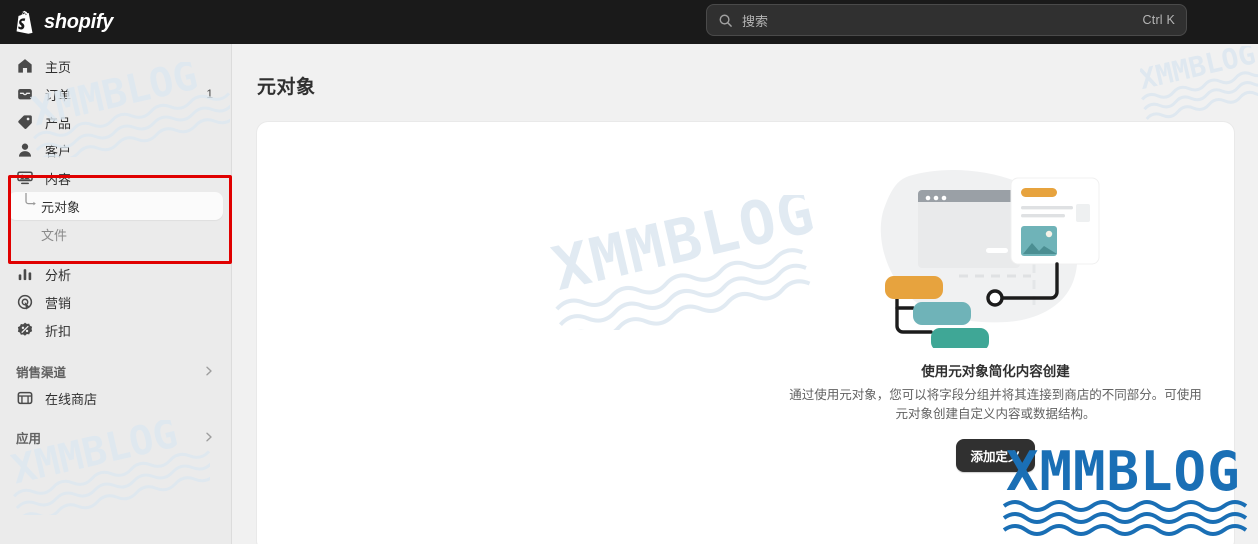  I want to click on sidebar-item-marketing: 营销, so click(115, 302).